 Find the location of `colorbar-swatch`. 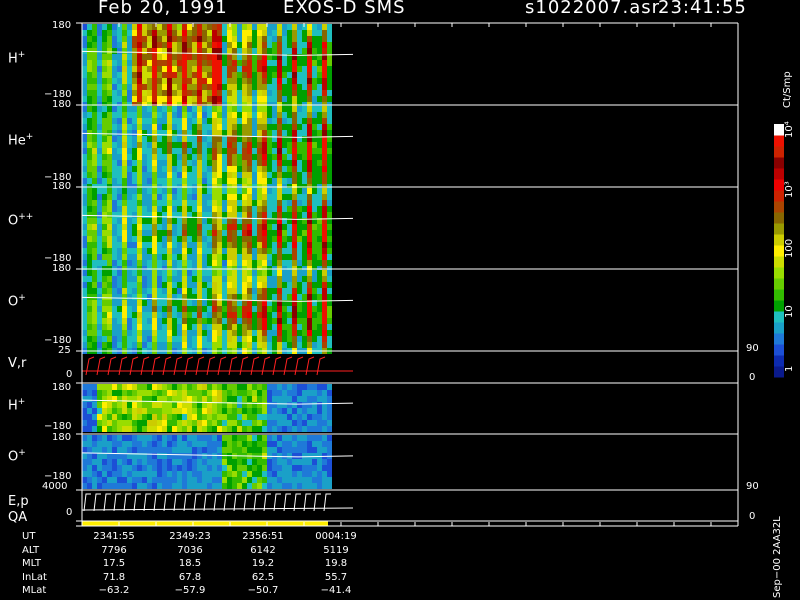

colorbar-swatch is located at coordinates (779, 141).